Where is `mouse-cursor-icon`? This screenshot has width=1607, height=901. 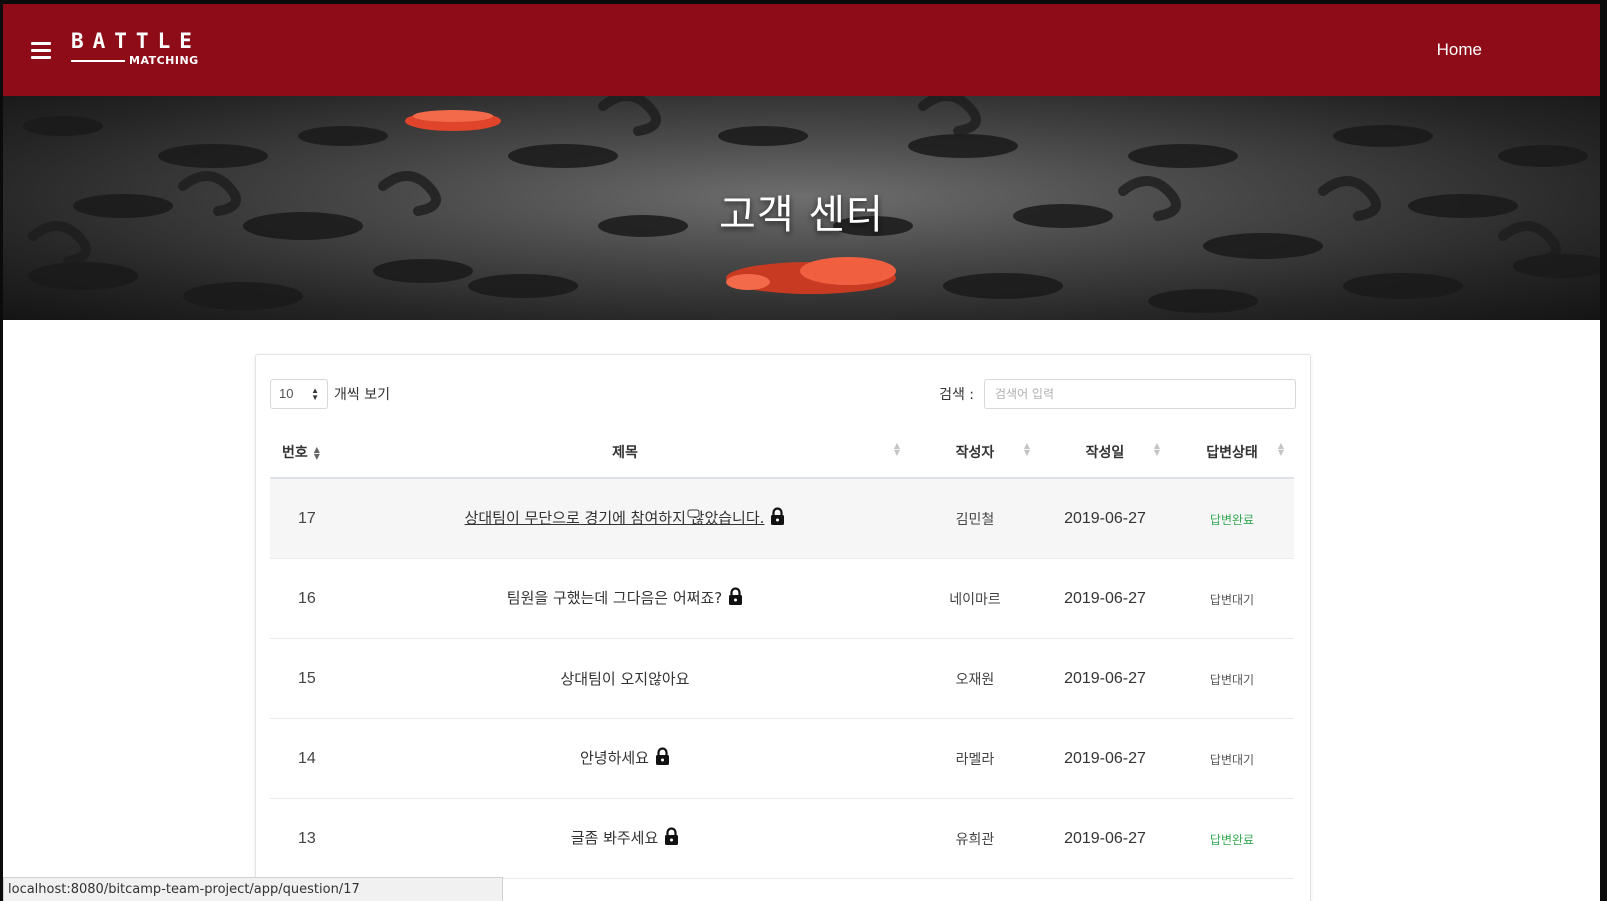 mouse-cursor-icon is located at coordinates (693, 513).